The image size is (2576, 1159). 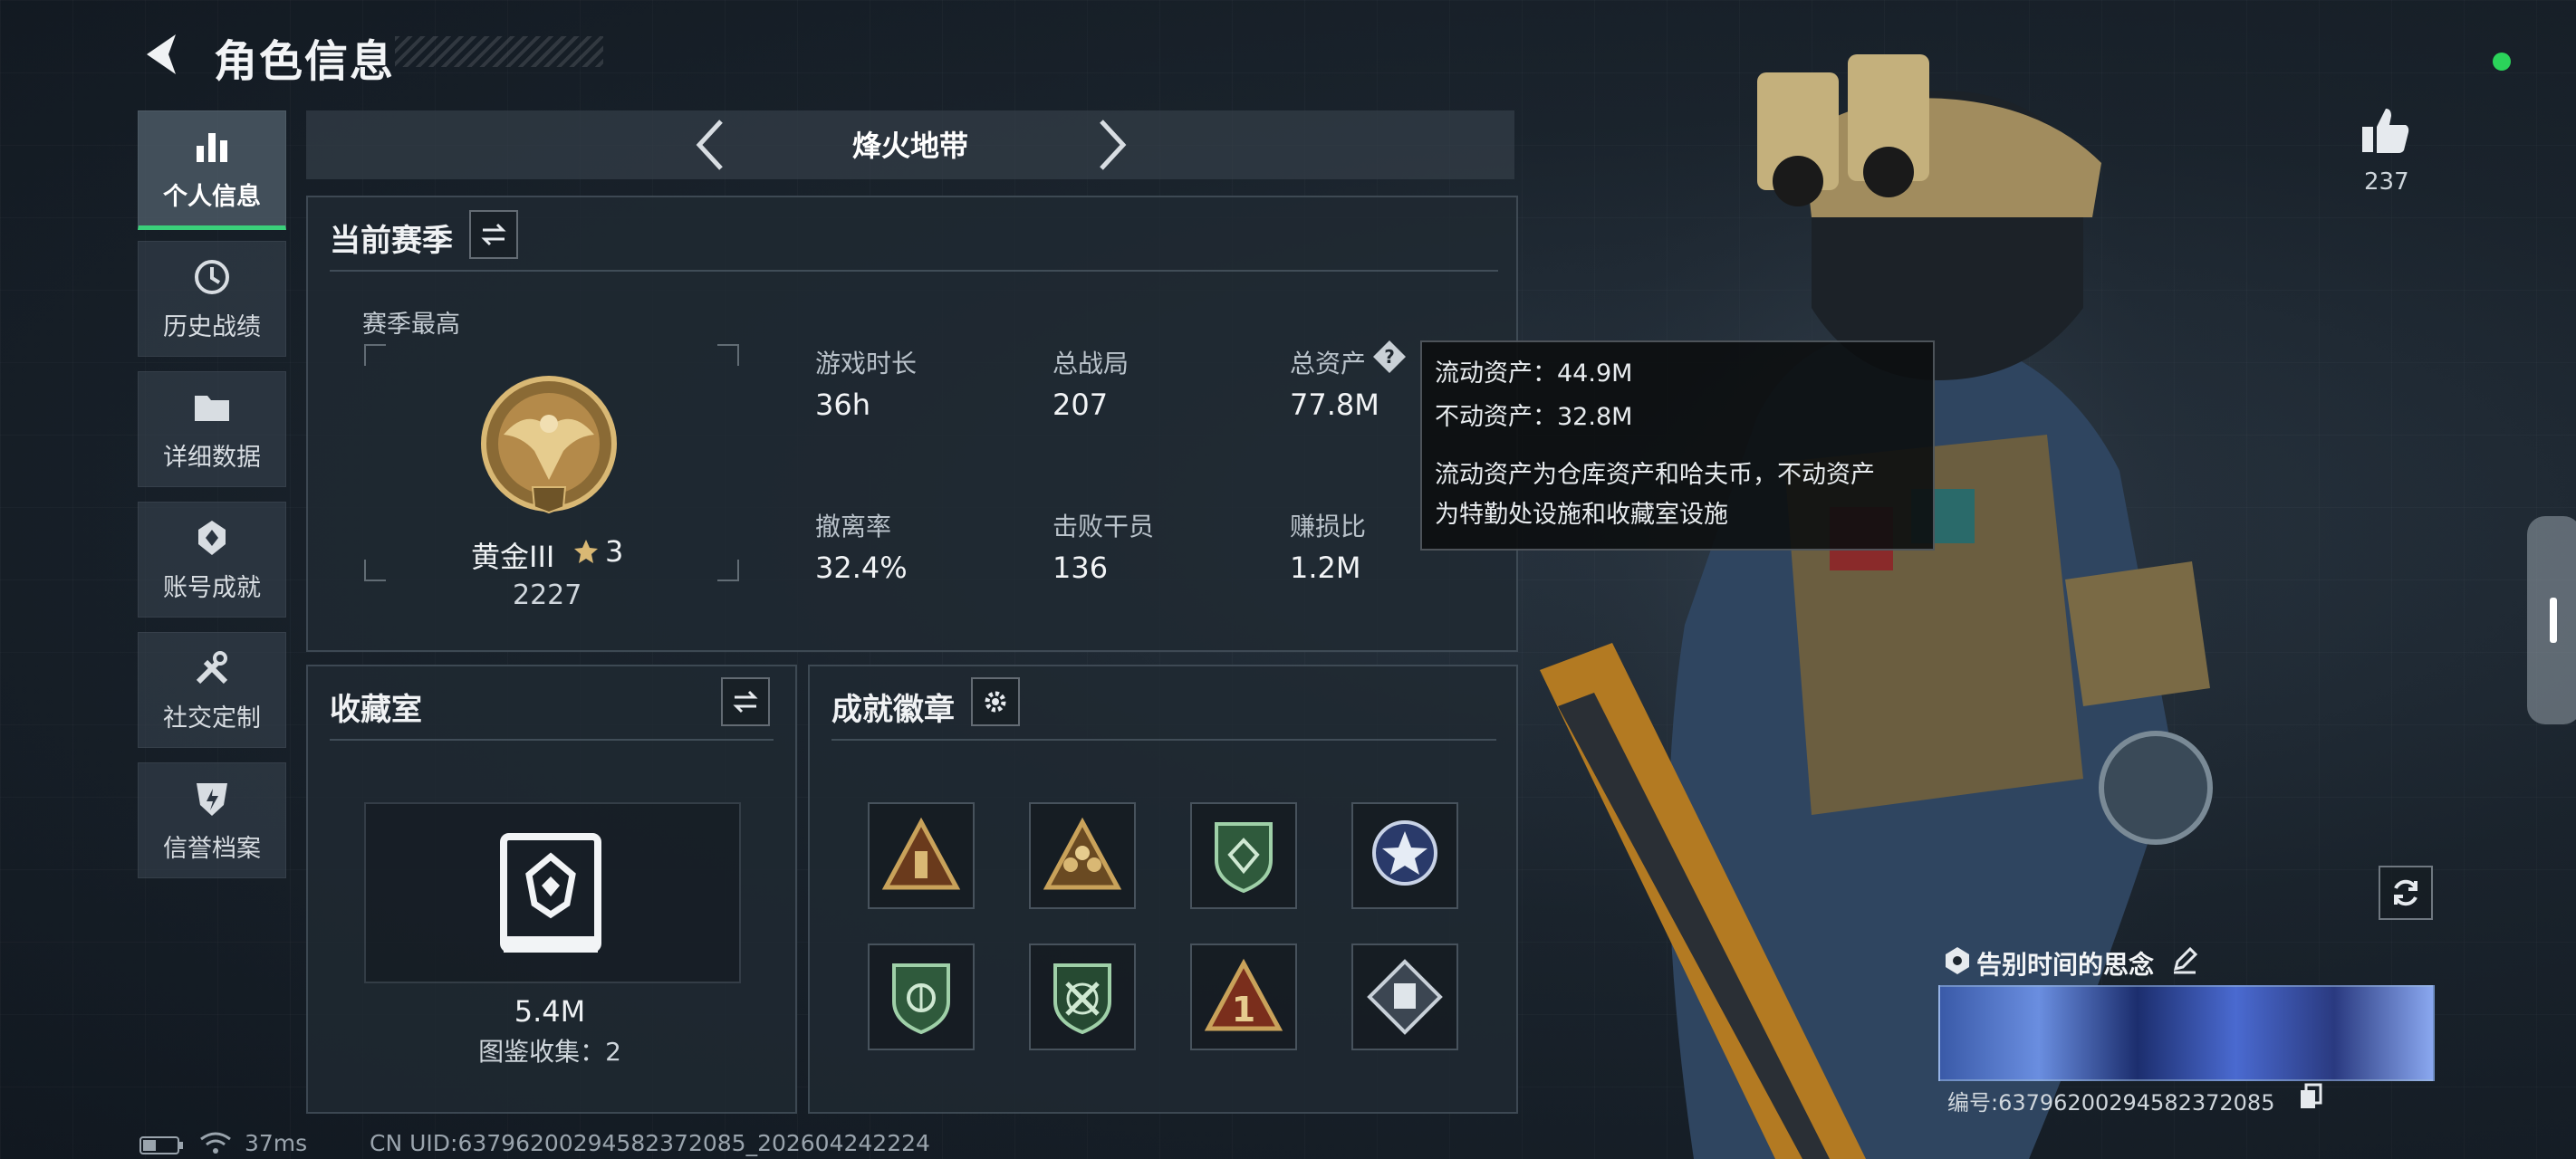 I want to click on edit-pencil-icon, so click(x=2184, y=960).